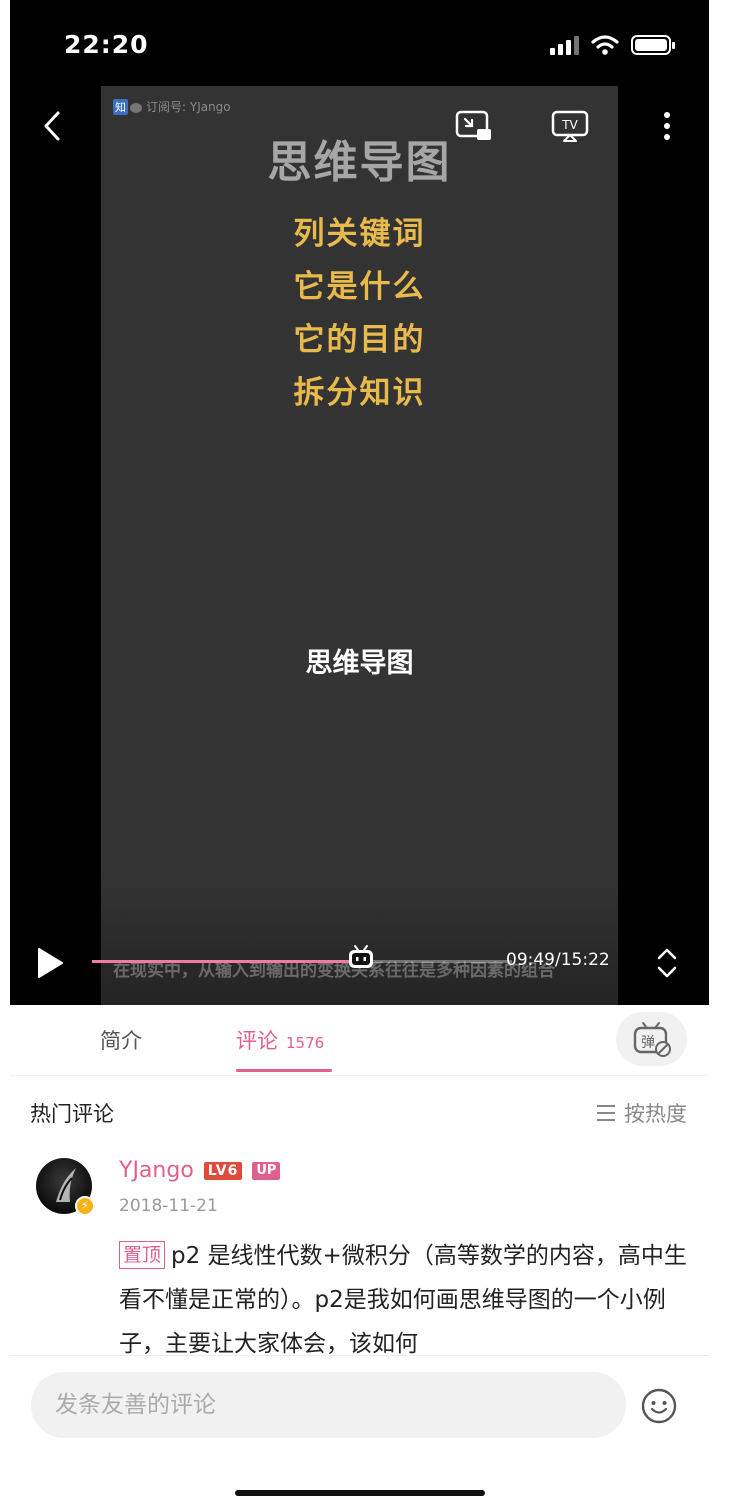  I want to click on watermark-text: 订阅号: YJango, so click(188, 107).